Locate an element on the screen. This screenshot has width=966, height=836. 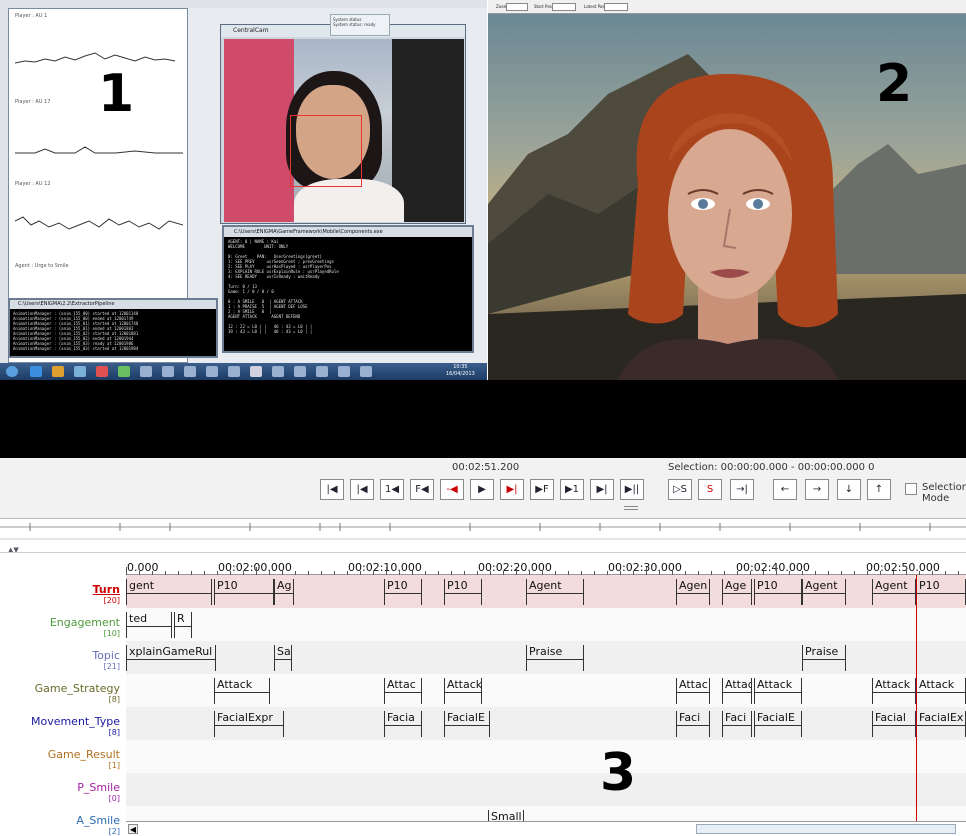
scroll-left-button: ◀ is located at coordinates (133, 829).